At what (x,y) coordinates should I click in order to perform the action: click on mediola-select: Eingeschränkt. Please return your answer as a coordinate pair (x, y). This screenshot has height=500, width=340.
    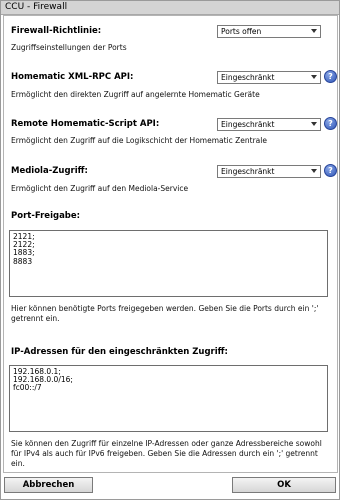
    Looking at the image, I should click on (269, 171).